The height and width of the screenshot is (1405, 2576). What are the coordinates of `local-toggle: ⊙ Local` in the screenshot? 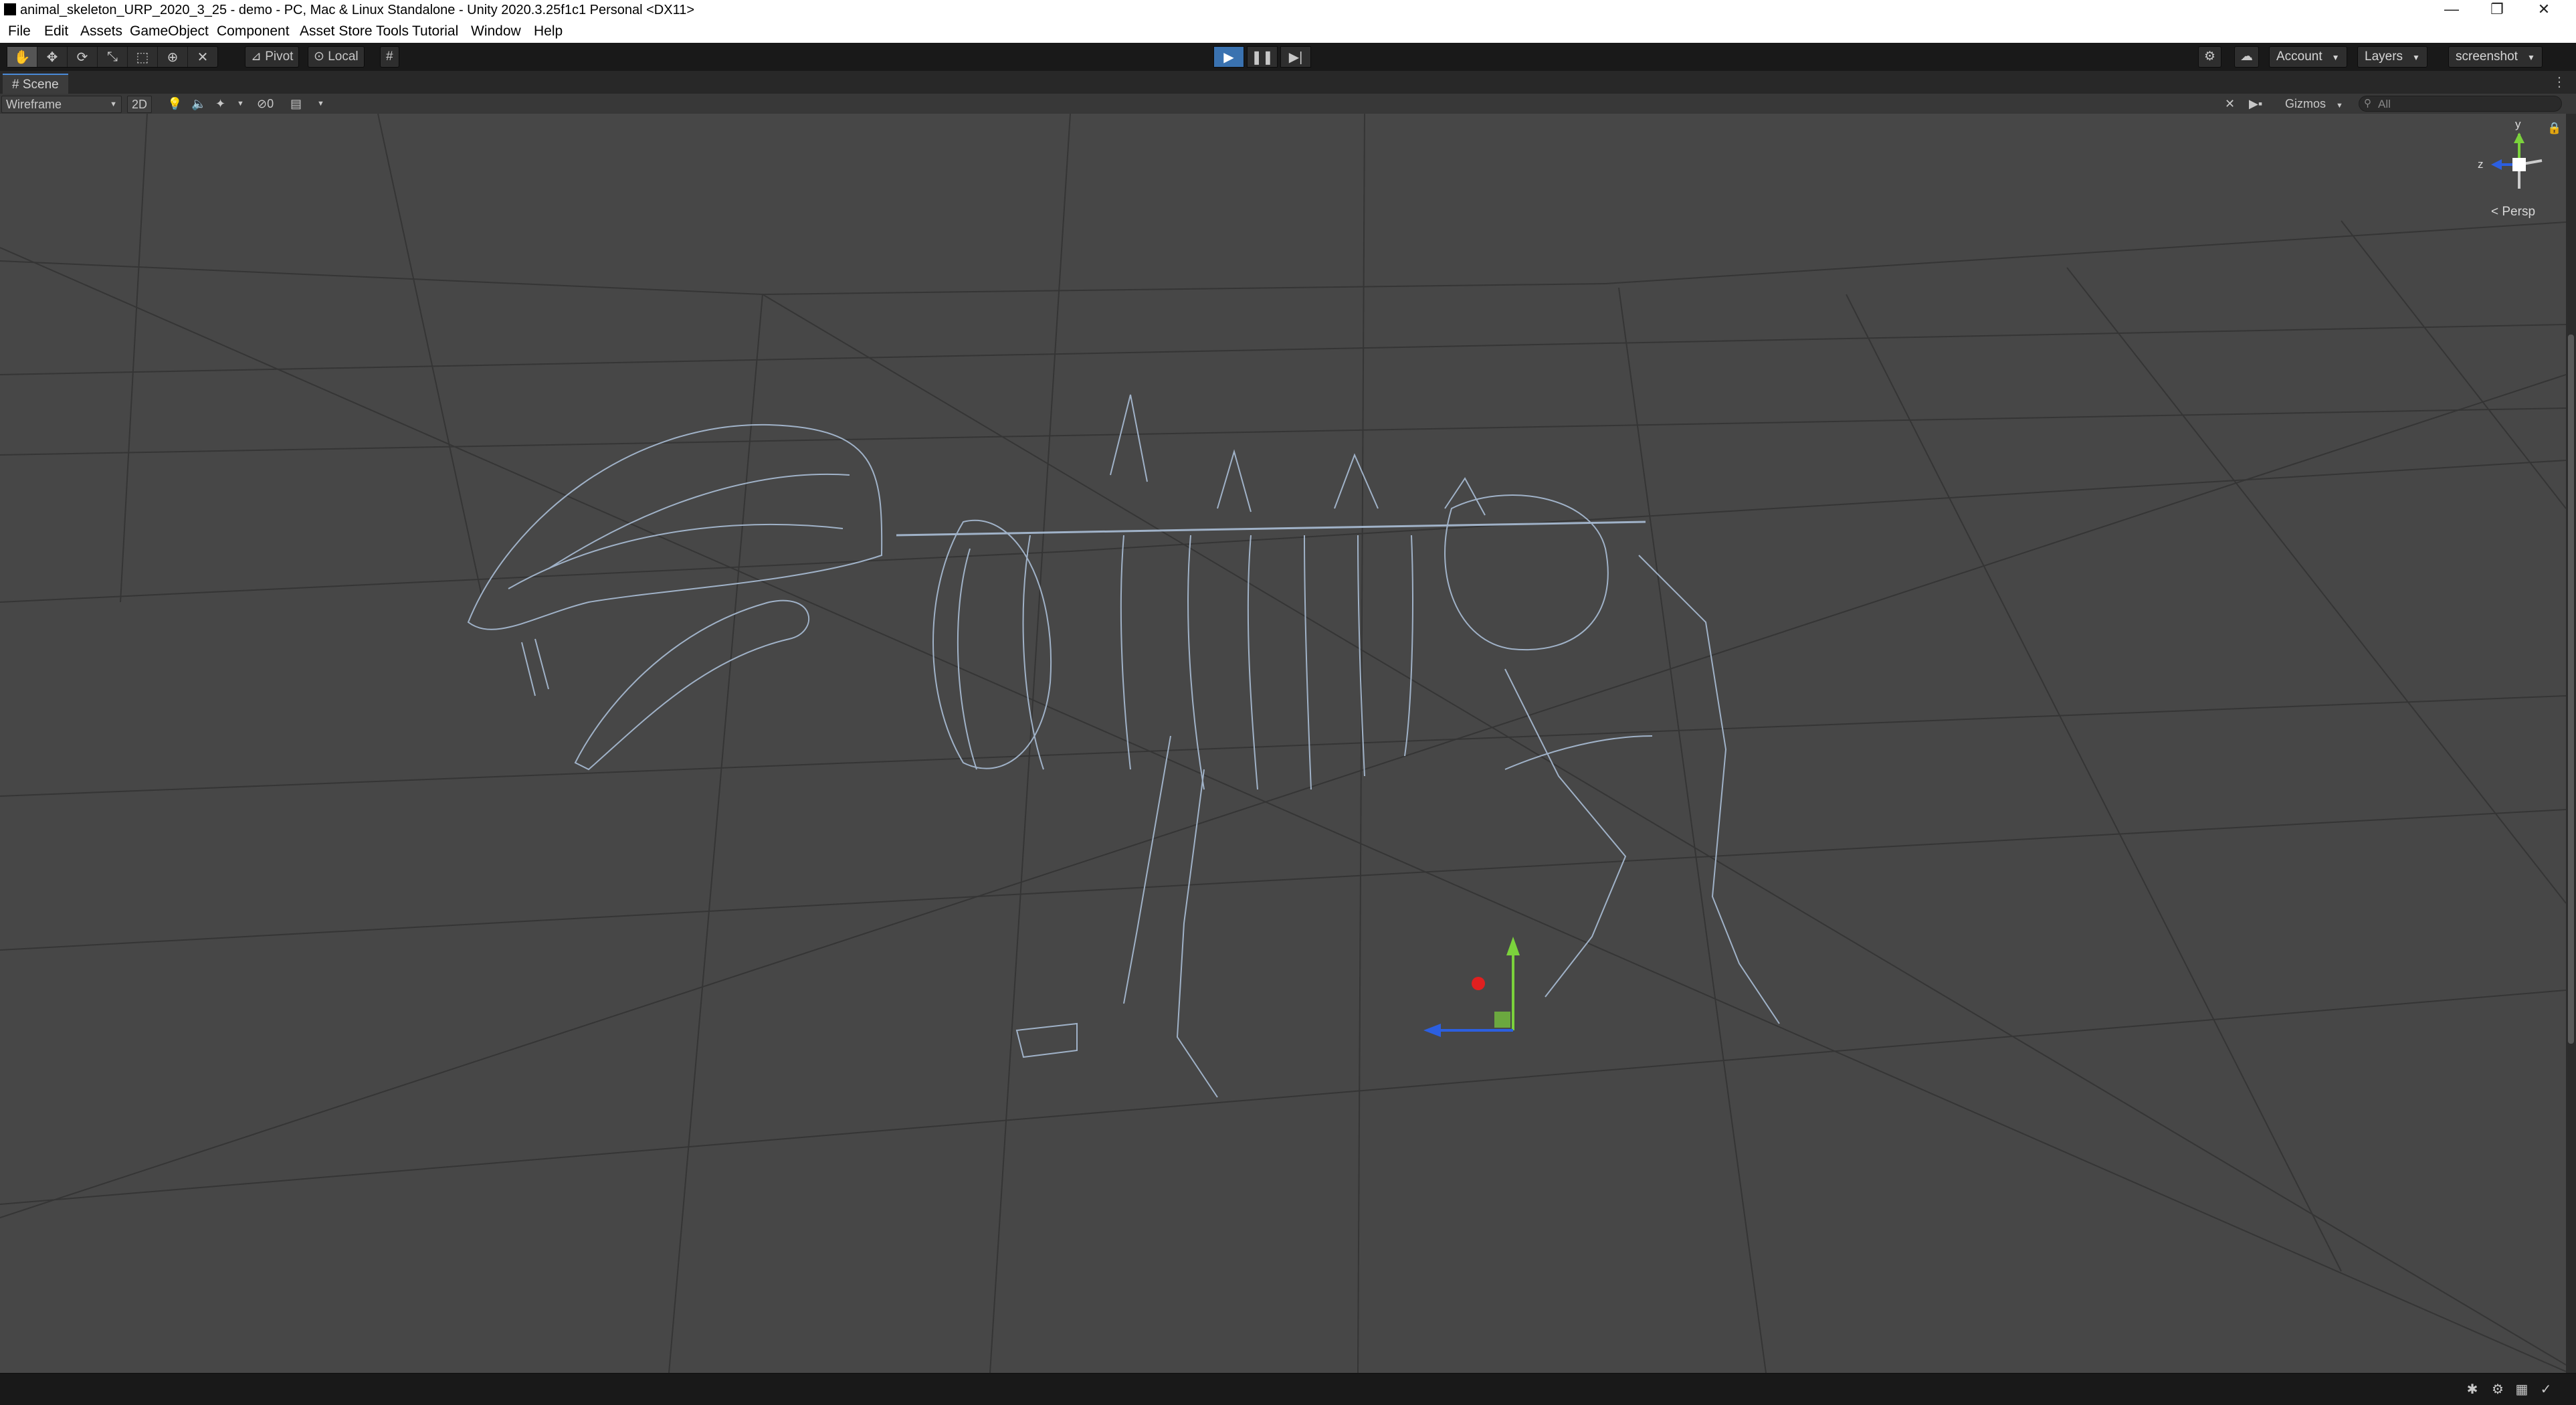 It's located at (336, 57).